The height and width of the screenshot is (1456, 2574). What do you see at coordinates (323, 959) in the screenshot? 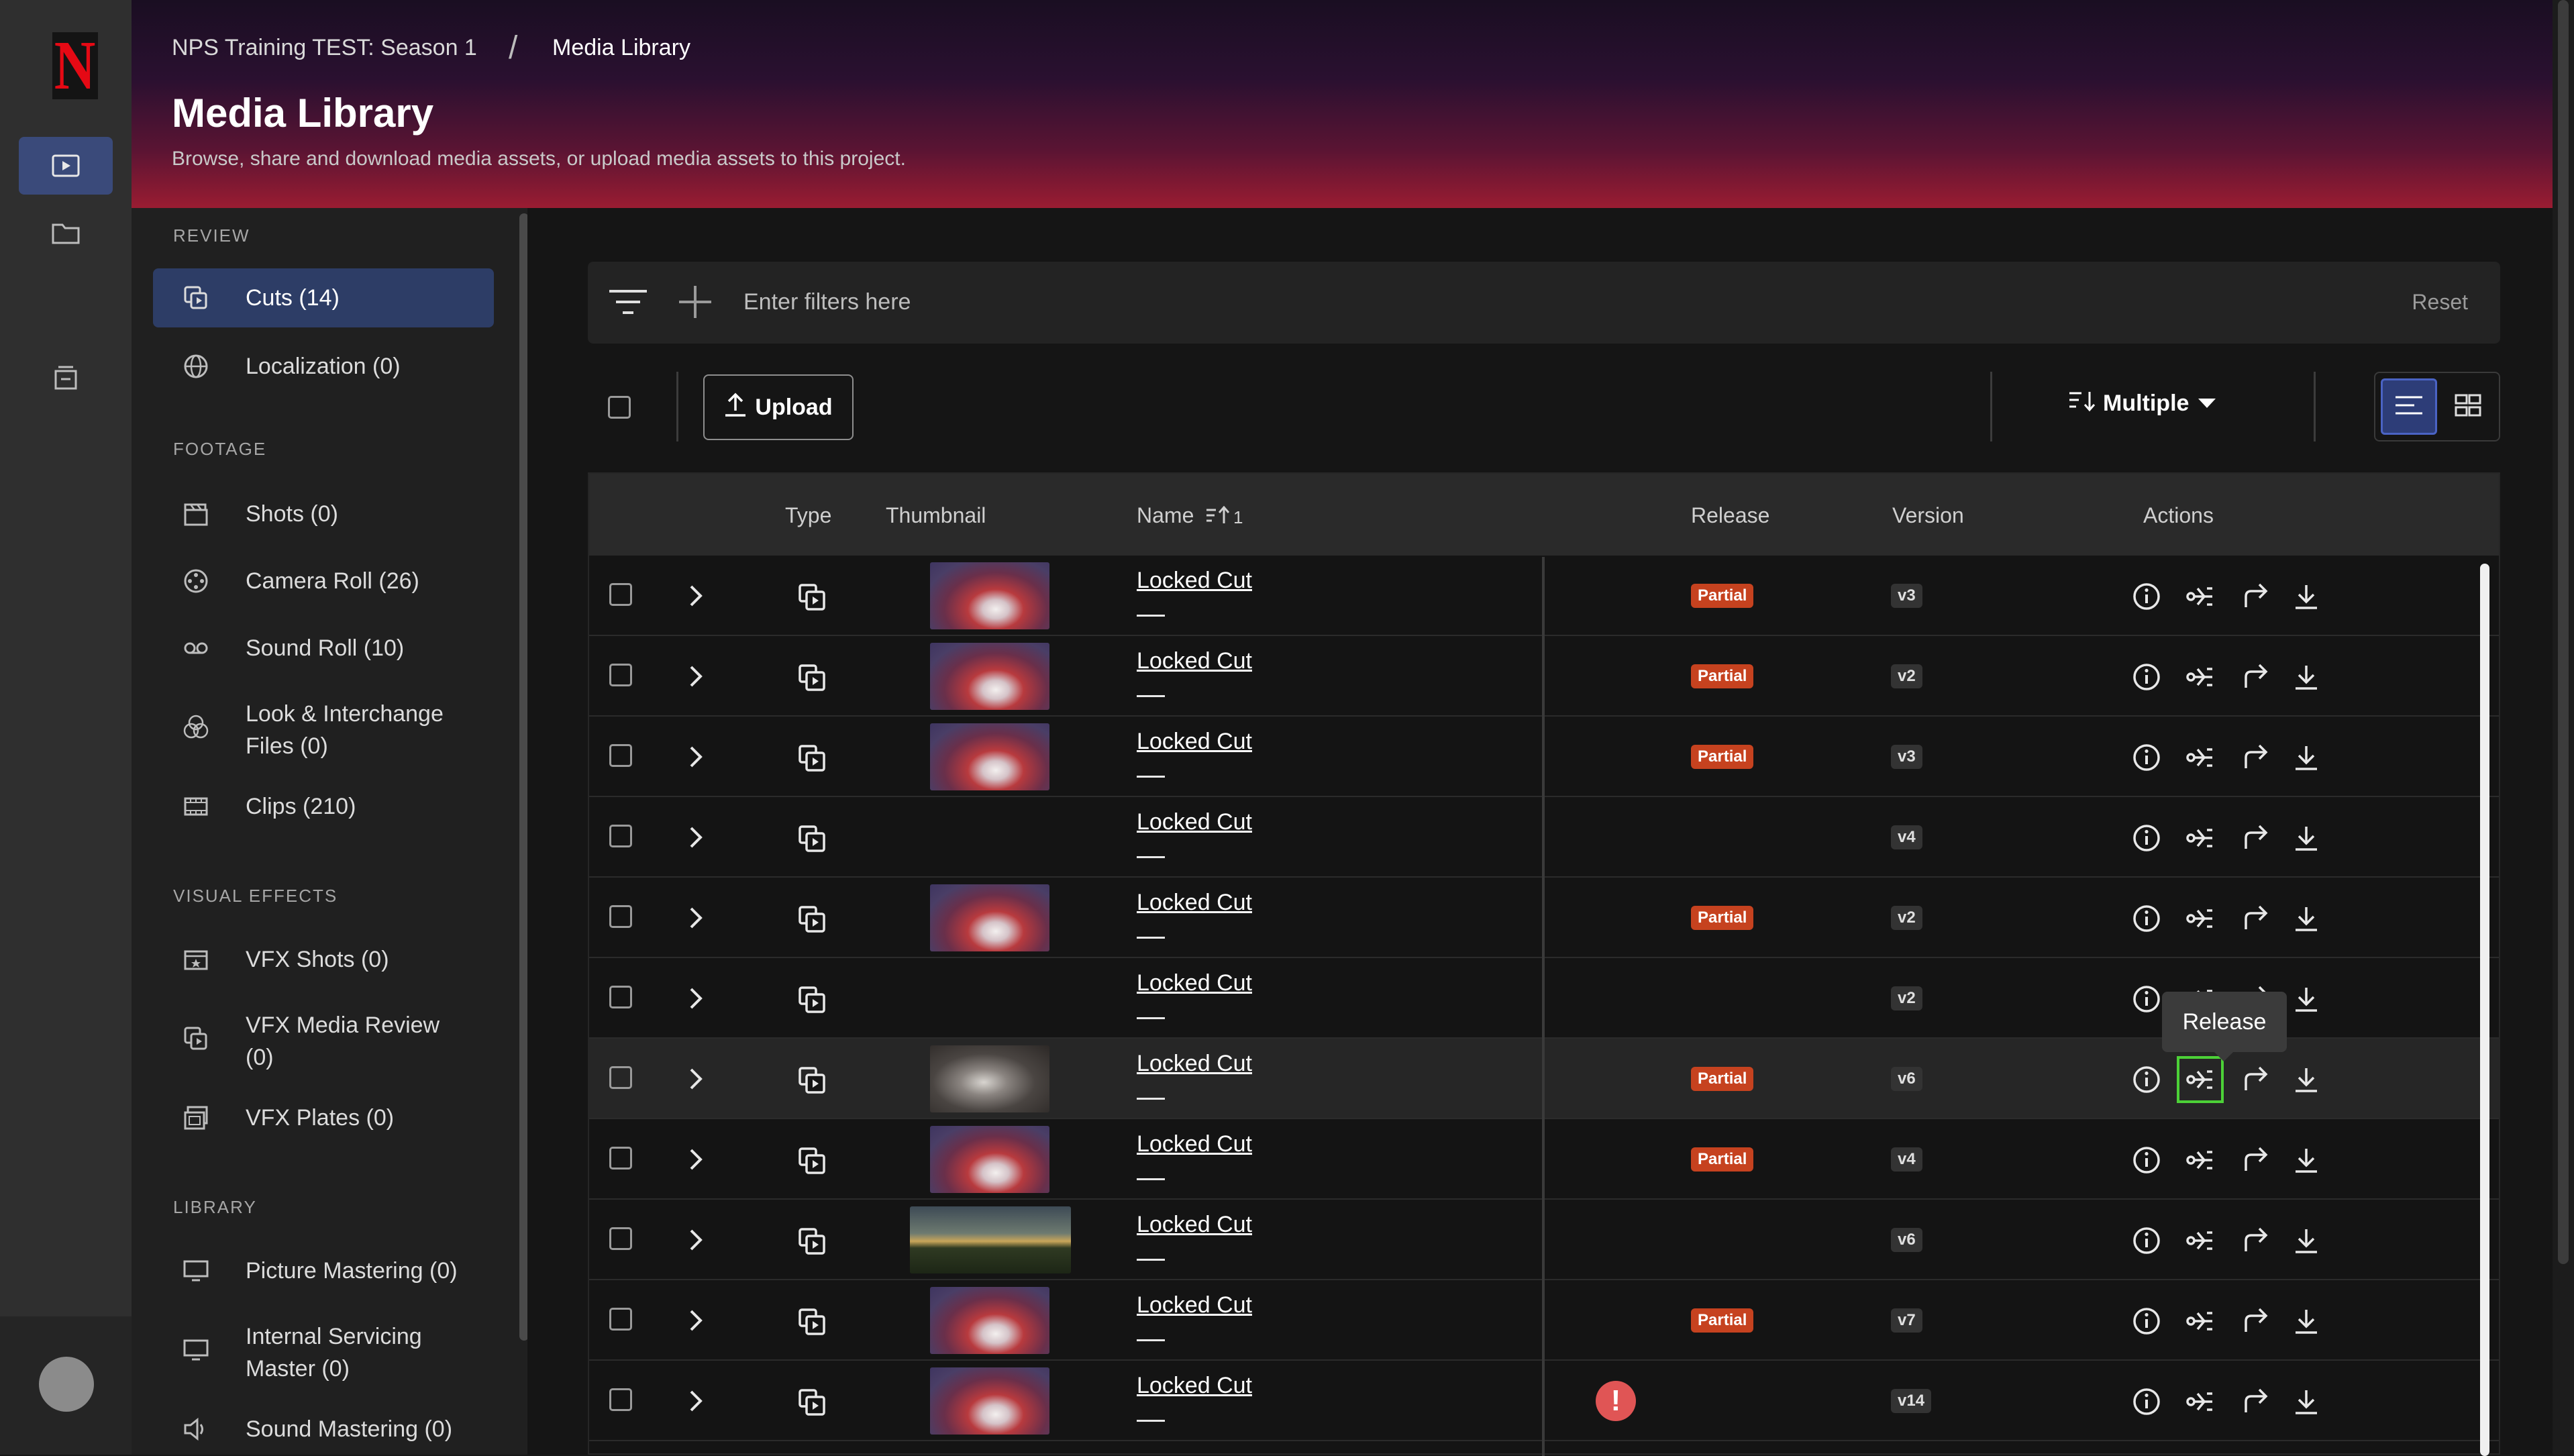
I see `sidebar-item-vfx-shots: VFX Shots (0)` at bounding box center [323, 959].